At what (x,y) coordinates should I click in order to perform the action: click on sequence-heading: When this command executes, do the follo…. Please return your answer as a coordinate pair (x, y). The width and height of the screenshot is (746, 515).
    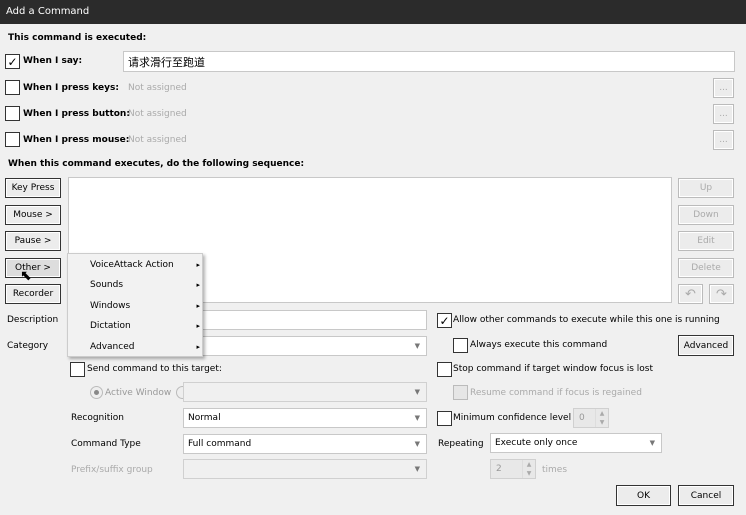
    Looking at the image, I should click on (156, 164).